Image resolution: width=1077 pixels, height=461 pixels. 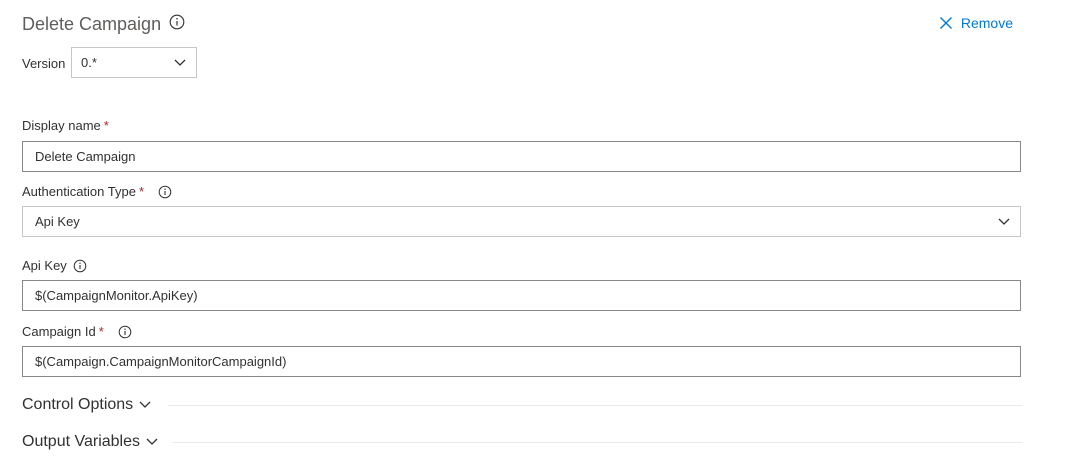 I want to click on output-variables-label: Output Variables, so click(x=81, y=441).